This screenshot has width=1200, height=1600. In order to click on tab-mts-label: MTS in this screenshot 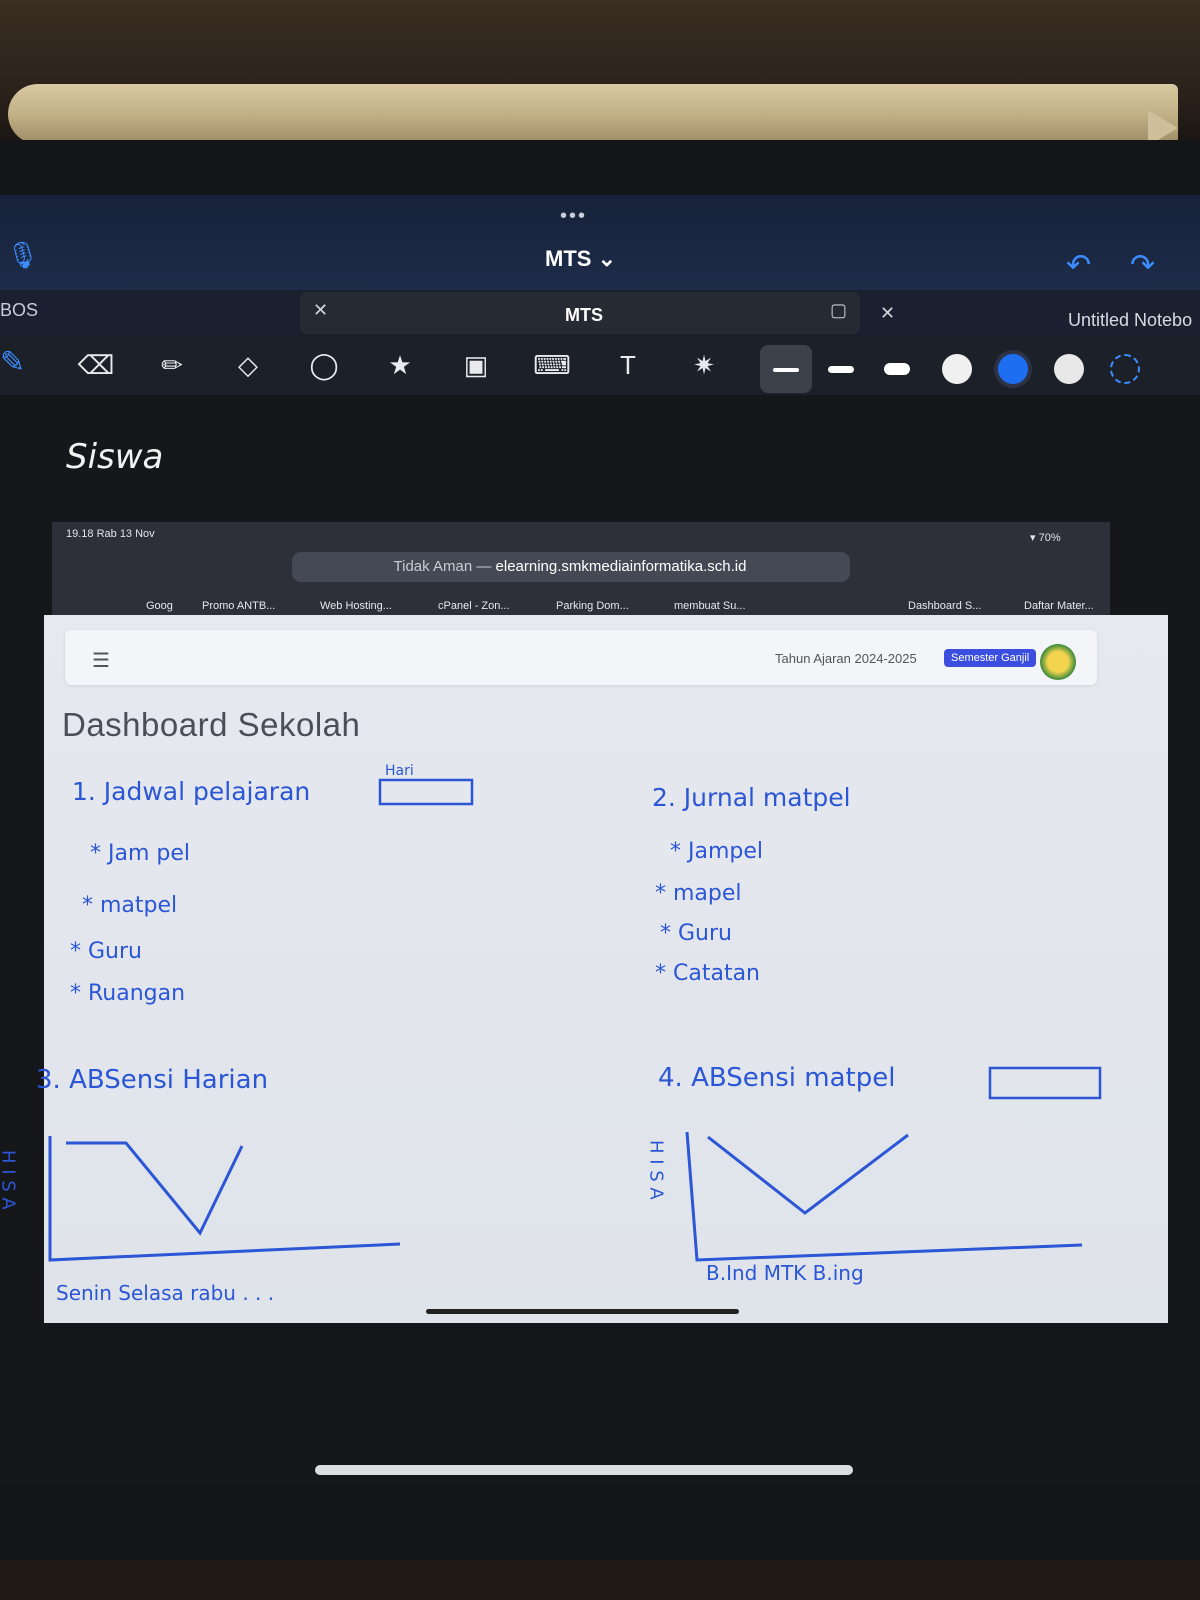, I will do `click(584, 315)`.